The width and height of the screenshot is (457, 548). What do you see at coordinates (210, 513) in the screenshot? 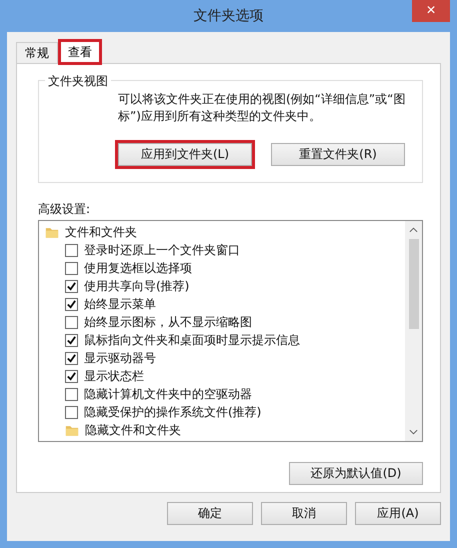
I see `dialog-button: 确定` at bounding box center [210, 513].